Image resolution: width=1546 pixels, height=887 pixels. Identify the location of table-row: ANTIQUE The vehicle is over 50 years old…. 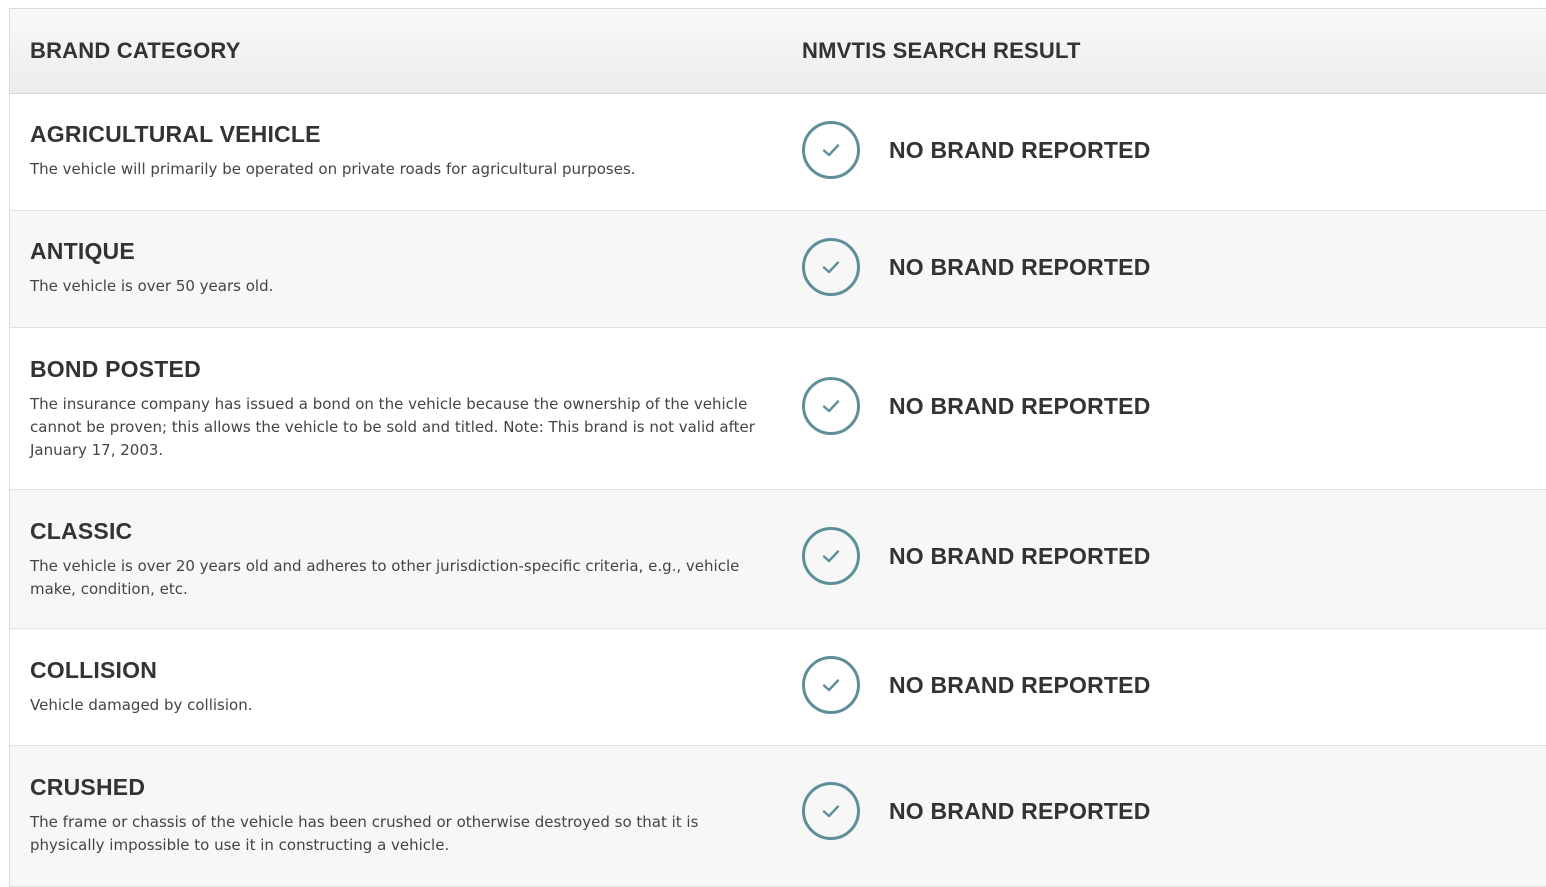
(778, 269).